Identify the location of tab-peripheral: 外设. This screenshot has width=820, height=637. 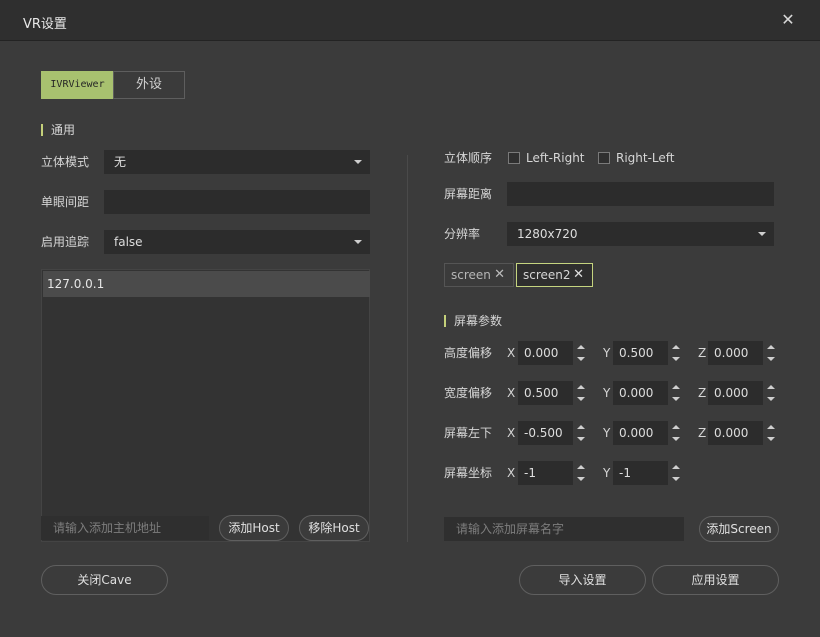
(149, 85).